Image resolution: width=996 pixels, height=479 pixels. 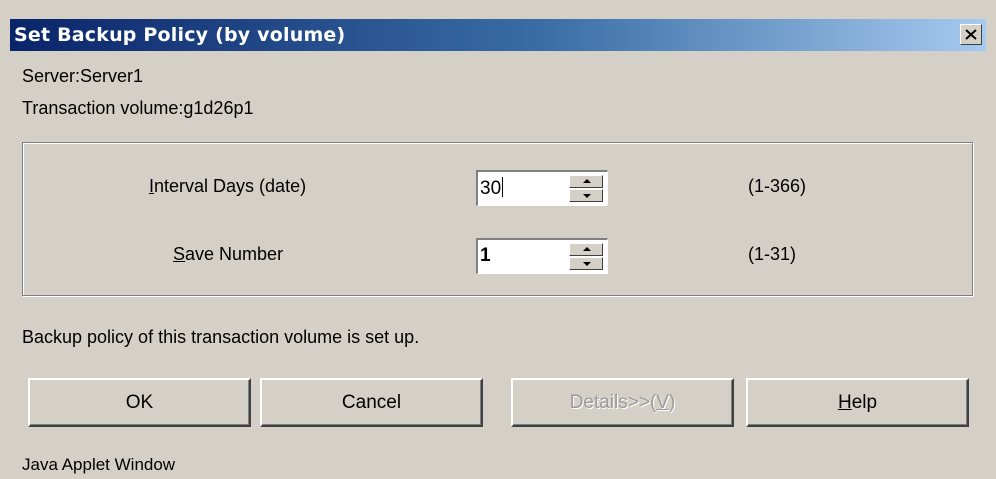 What do you see at coordinates (228, 186) in the screenshot?
I see `interval-days-label: Interval Days (date)` at bounding box center [228, 186].